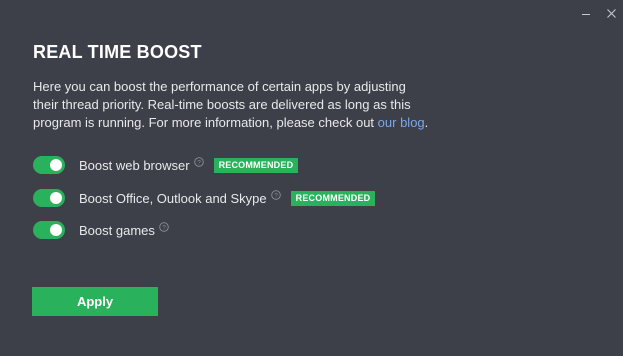  Describe the element at coordinates (117, 230) in the screenshot. I see `option-label: Boost games` at that location.